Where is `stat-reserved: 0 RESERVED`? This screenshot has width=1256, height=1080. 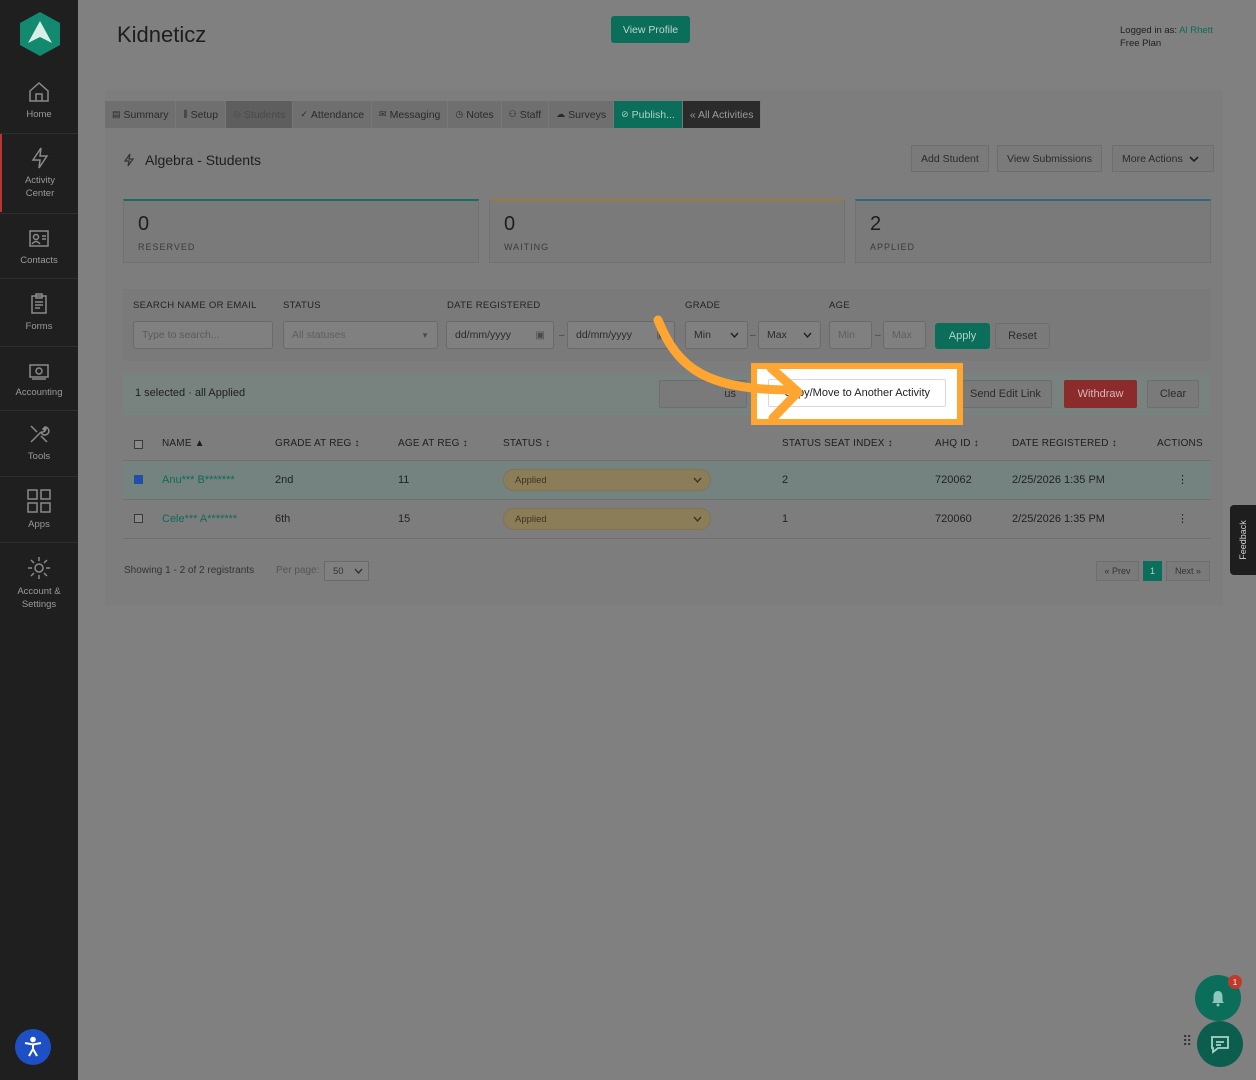
stat-reserved: 0 RESERVED is located at coordinates (301, 231).